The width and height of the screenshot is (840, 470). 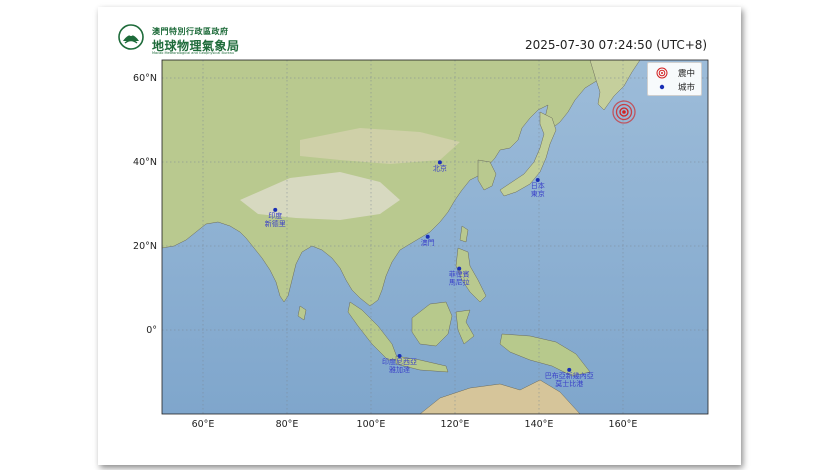 I want to click on lon-label: 140°E, so click(x=539, y=424).